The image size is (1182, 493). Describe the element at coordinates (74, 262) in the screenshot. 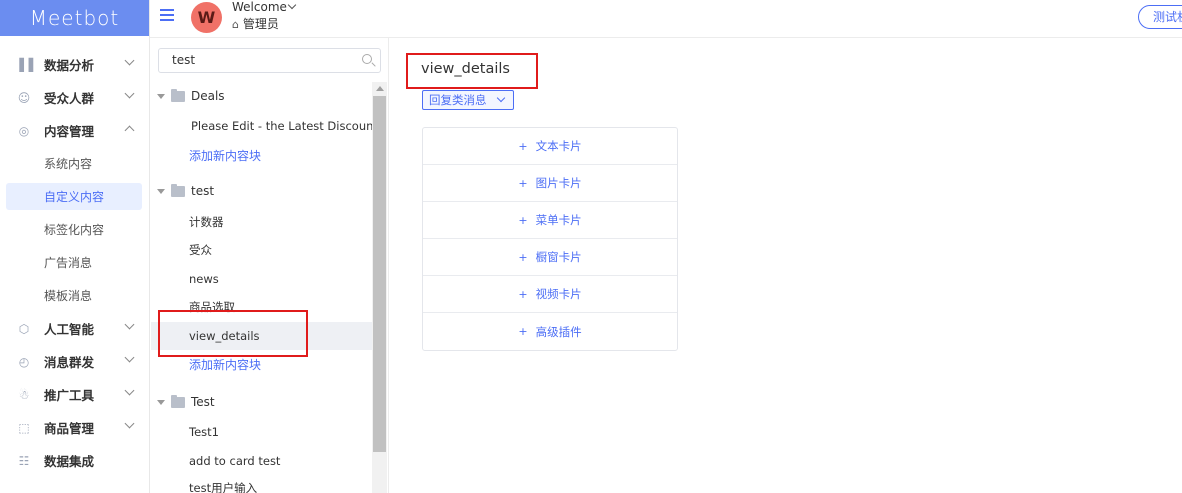

I see `sidebar-subitem-ad-messages: 广告消息` at that location.